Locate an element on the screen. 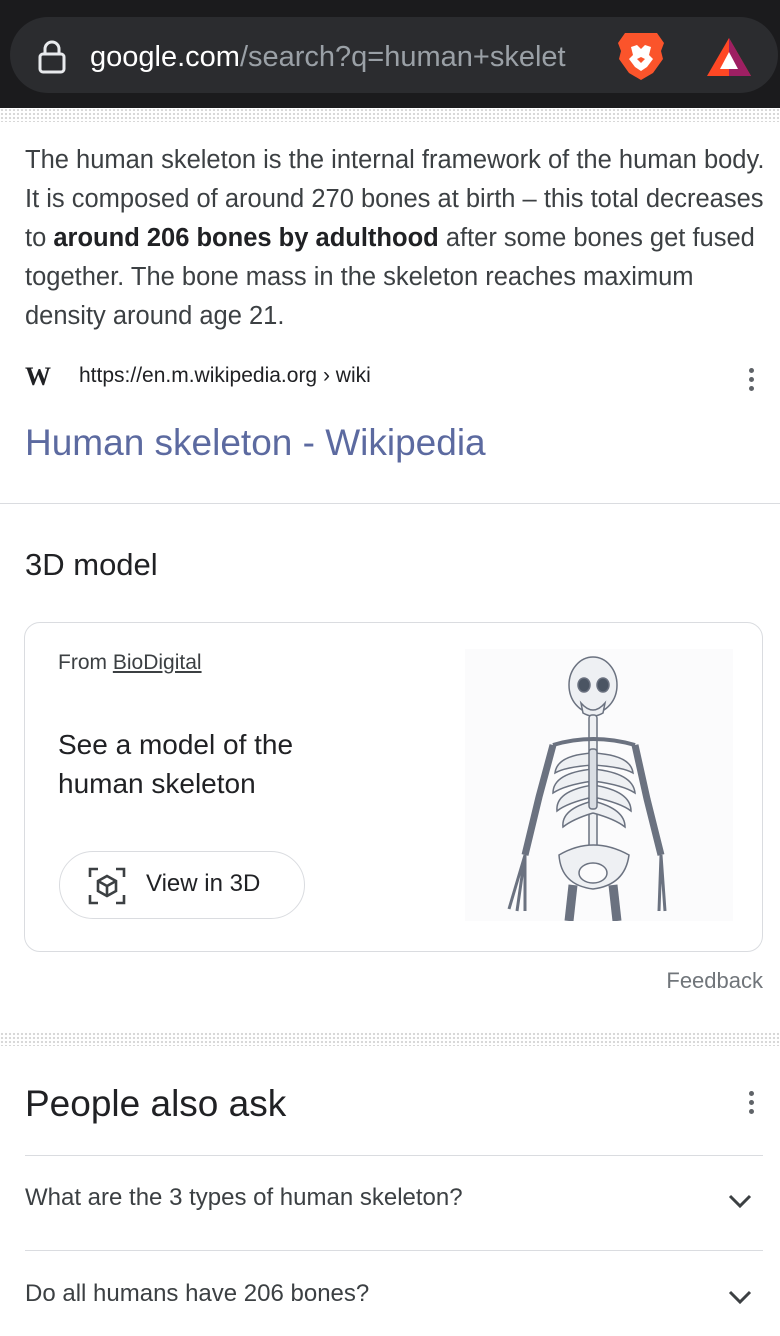 This screenshot has height=1336, width=780. skeleton-image is located at coordinates (599, 785).